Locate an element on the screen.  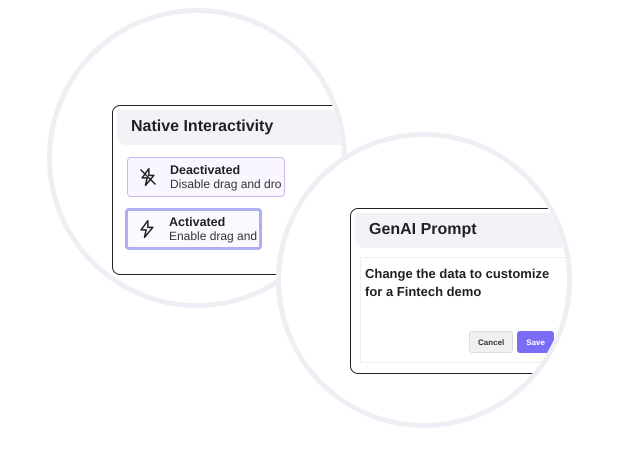
option-card: Activated Enable drag and is located at coordinates (193, 229).